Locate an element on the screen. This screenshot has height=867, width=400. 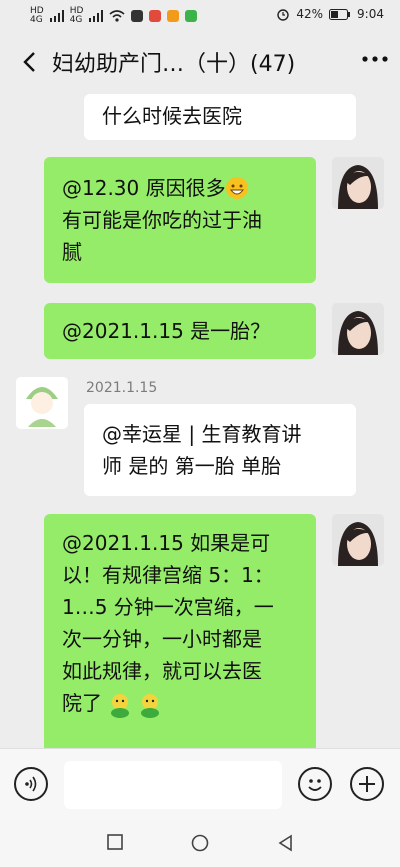
chat-header: 妇幼助产门…（十）(47) is located at coordinates (200, 62).